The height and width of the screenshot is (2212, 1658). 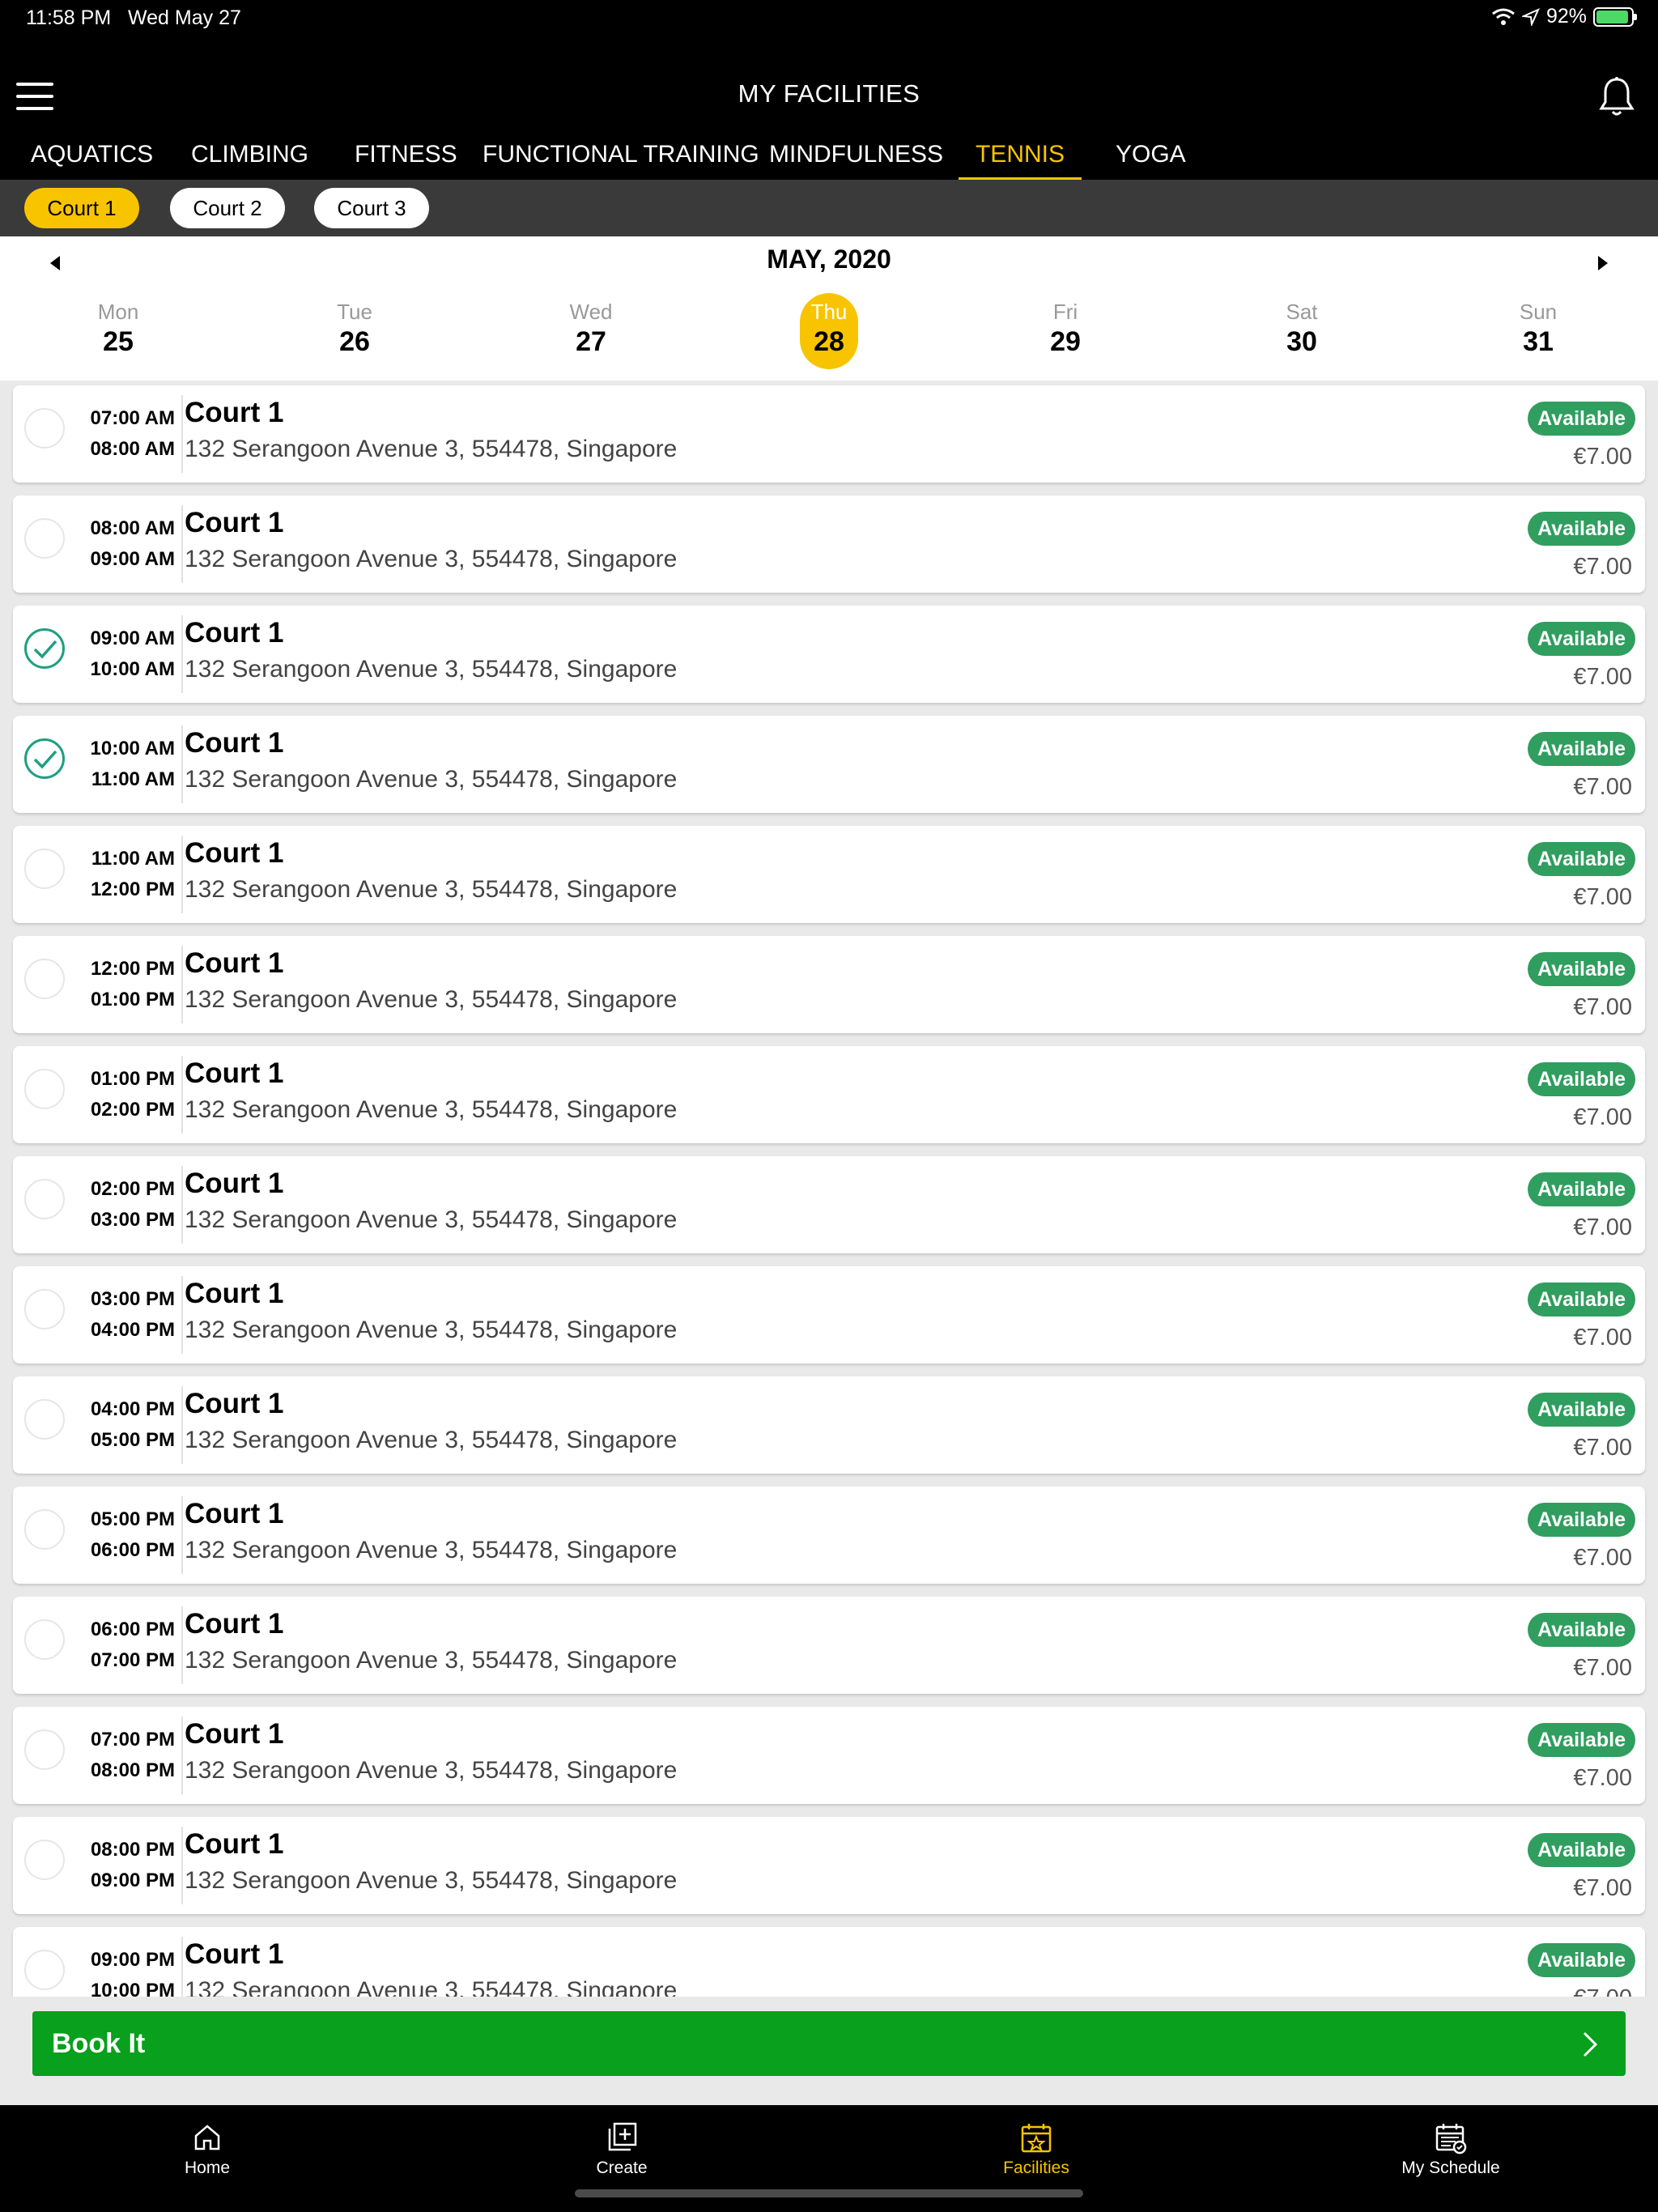 I want to click on status-right: 92%, so click(x=1564, y=16).